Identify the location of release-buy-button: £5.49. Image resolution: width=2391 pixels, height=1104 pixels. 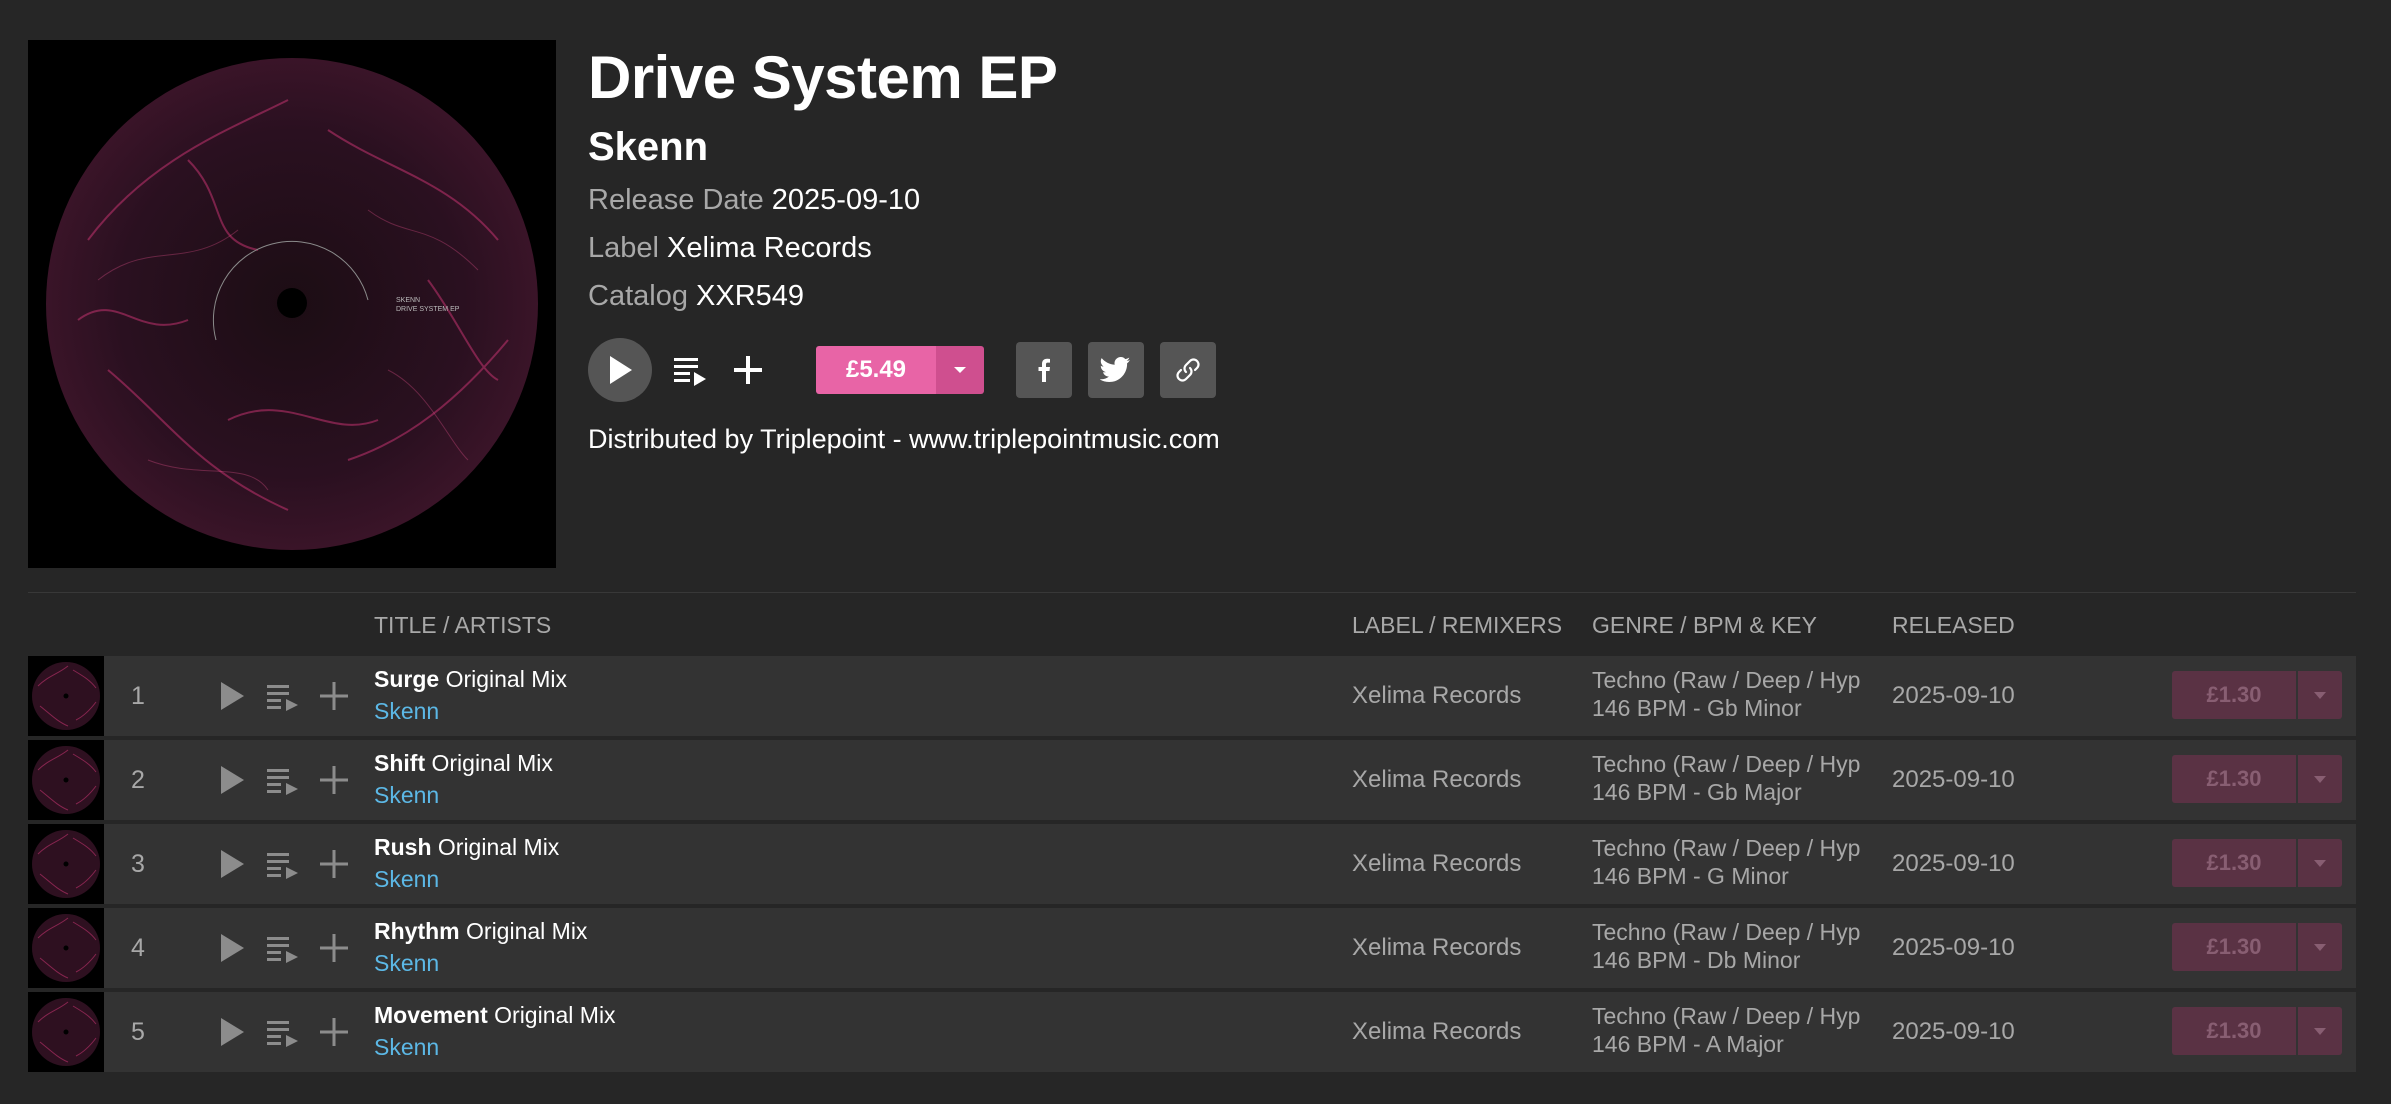
(900, 370).